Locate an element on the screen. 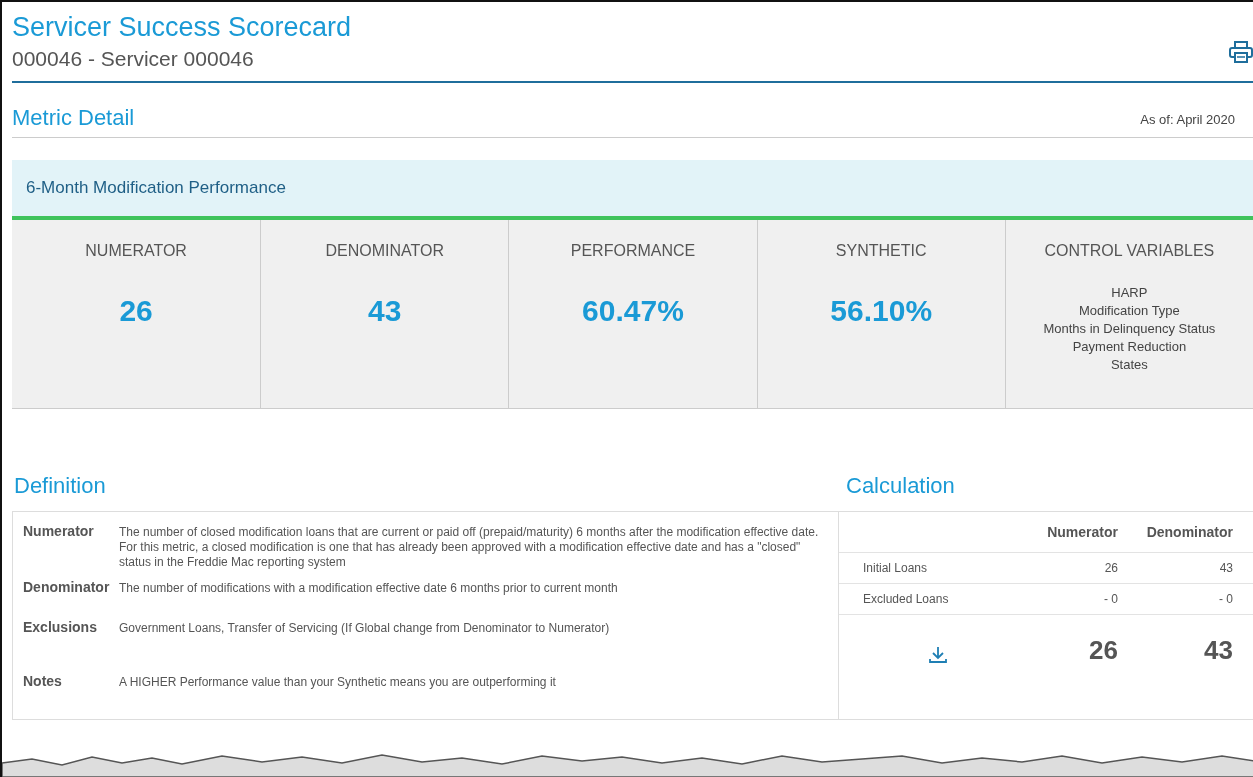 This screenshot has height=777, width=1253. metric-name: 6-Month Modification Performance is located at coordinates (156, 188).